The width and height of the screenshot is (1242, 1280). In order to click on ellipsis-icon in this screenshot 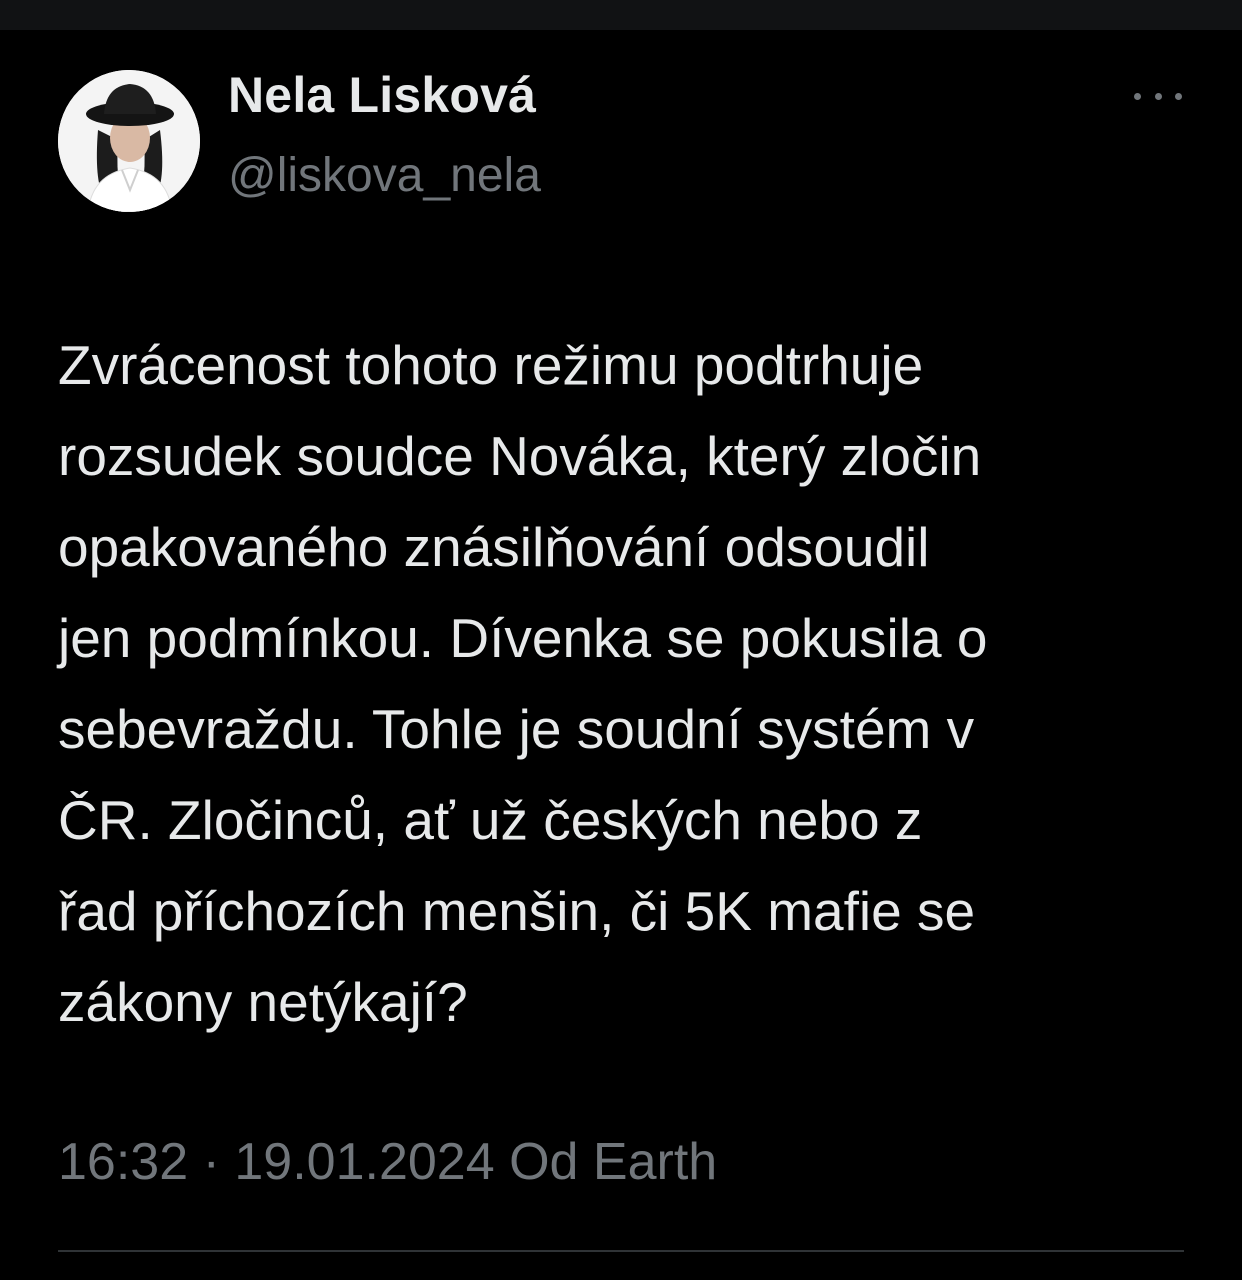, I will do `click(1137, 96)`.